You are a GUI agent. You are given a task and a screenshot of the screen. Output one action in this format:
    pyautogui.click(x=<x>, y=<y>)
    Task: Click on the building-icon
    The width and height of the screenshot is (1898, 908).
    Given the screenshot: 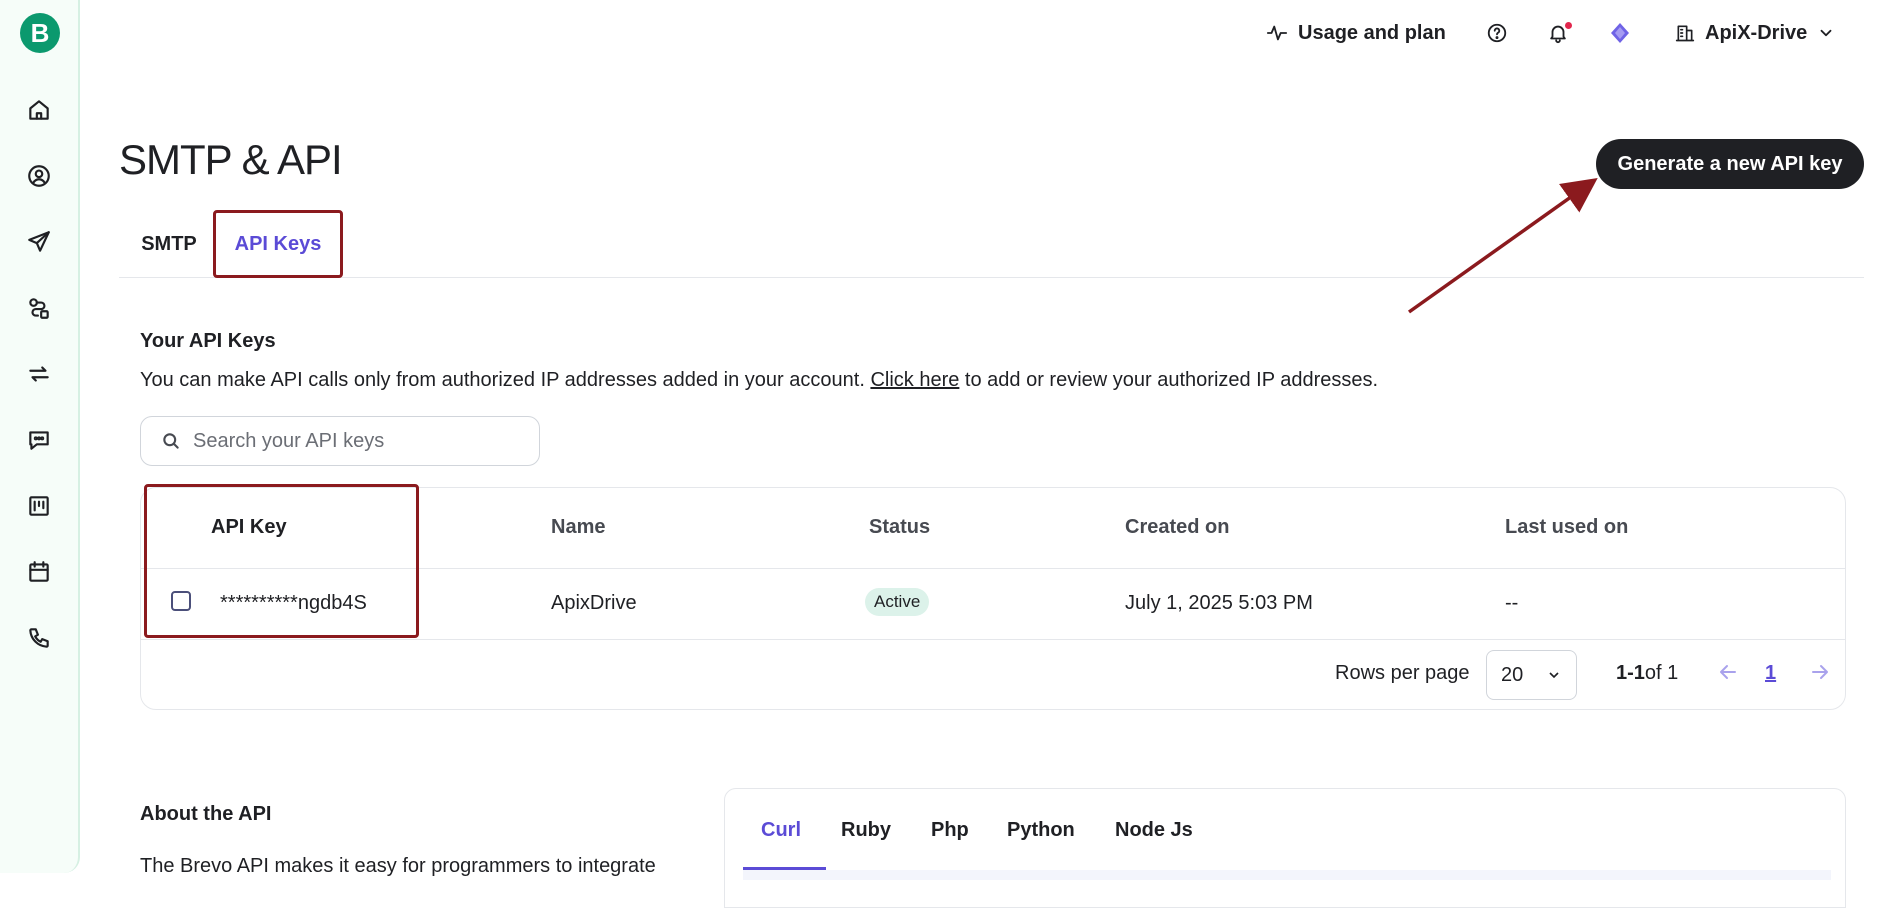 What is the action you would take?
    pyautogui.click(x=1685, y=33)
    